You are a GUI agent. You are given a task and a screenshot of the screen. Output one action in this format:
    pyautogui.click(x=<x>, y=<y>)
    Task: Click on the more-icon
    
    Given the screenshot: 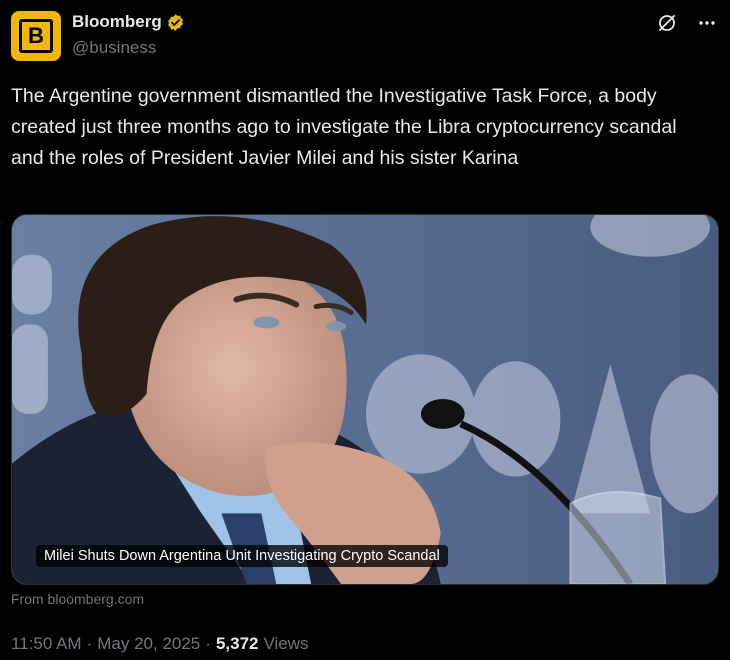 What is the action you would take?
    pyautogui.click(x=707, y=23)
    